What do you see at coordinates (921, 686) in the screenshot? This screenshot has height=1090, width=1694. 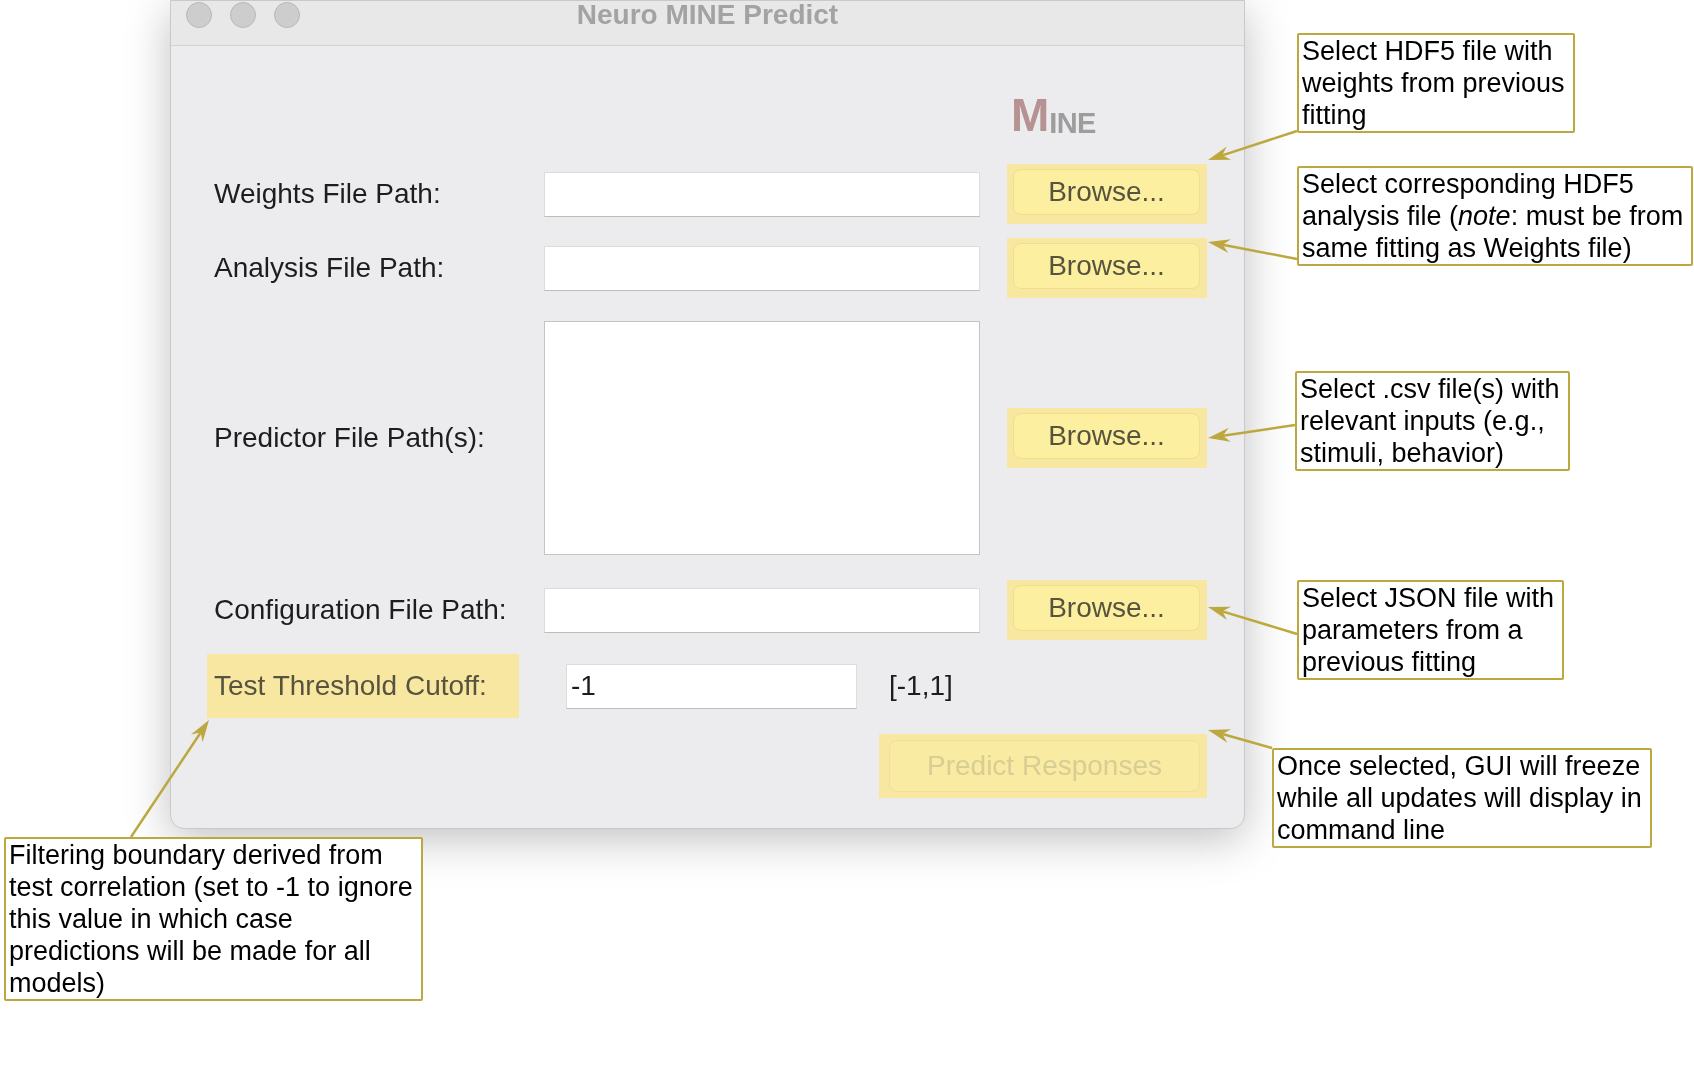 I see `range-hint: [-1,1]` at bounding box center [921, 686].